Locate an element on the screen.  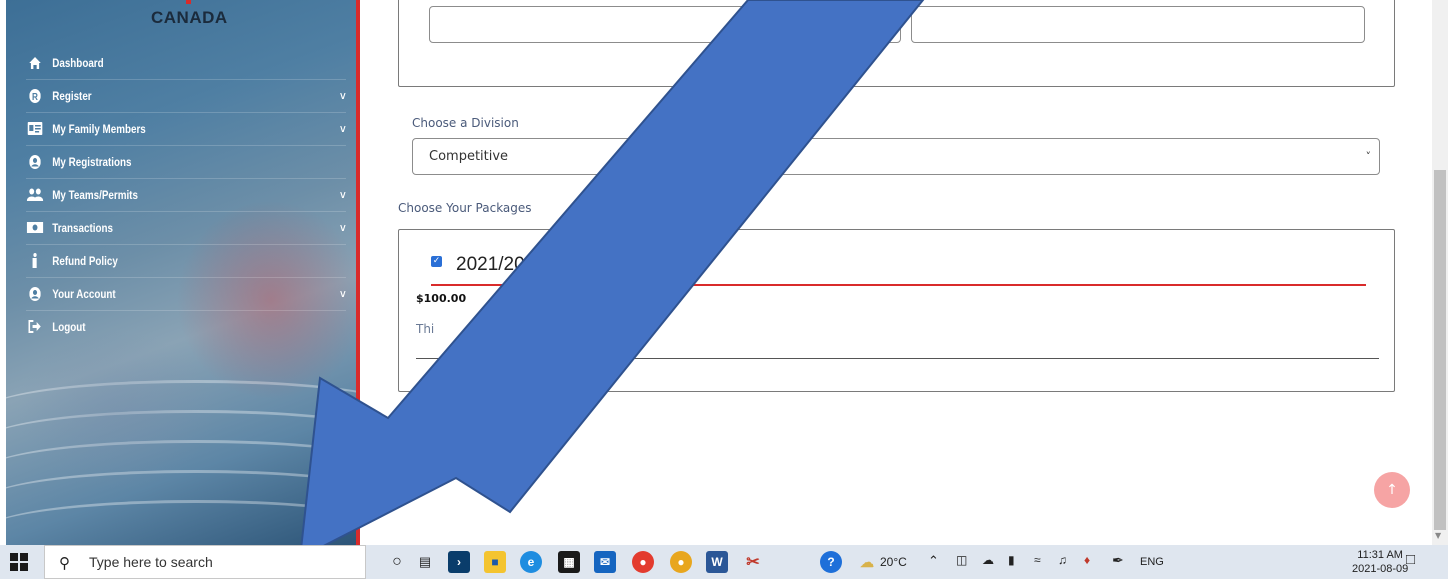
clock-date: 2021-08-09 is located at coordinates (1380, 569).